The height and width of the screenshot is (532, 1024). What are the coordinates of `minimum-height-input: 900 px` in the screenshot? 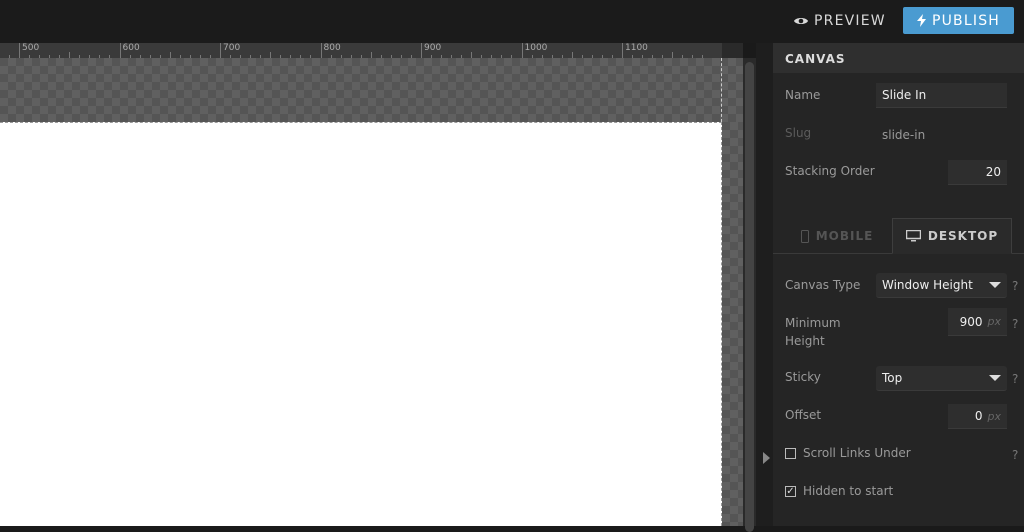 It's located at (977, 322).